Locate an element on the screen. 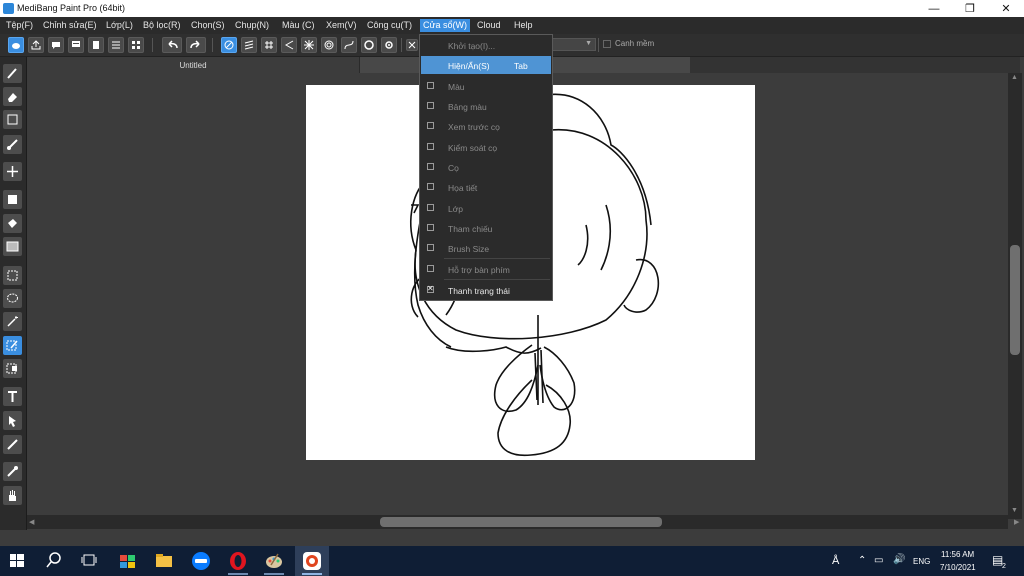 The width and height of the screenshot is (1024, 576). menu-help: Help is located at coordinates (523, 25).